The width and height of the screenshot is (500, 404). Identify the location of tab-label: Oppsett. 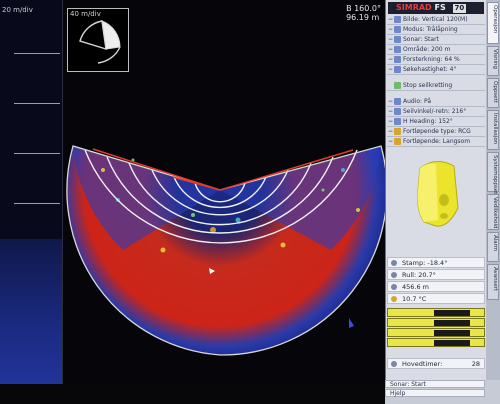
(495, 92).